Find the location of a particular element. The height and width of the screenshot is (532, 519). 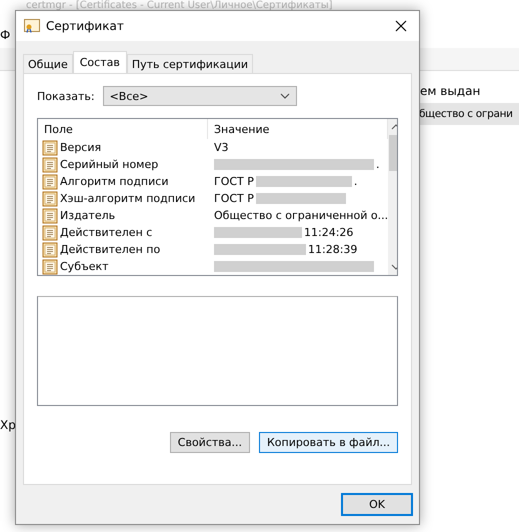

field-name: Алгоритм подписи is located at coordinates (114, 181).